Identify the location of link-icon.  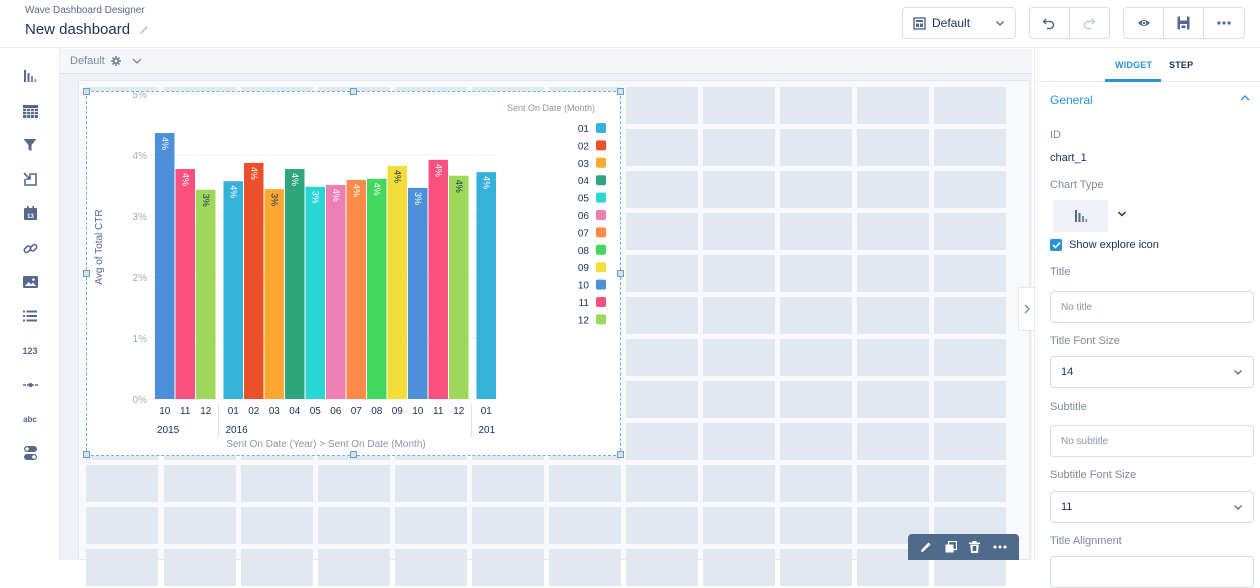
(30, 248).